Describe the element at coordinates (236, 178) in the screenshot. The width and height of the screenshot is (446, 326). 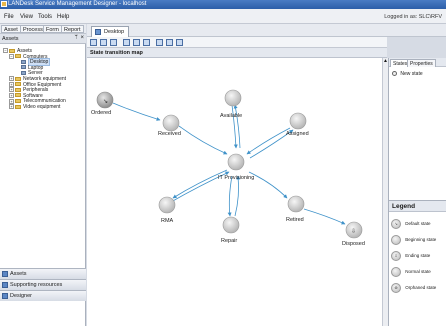
I see `state-label-it-provisioning: IT Provisioning` at that location.